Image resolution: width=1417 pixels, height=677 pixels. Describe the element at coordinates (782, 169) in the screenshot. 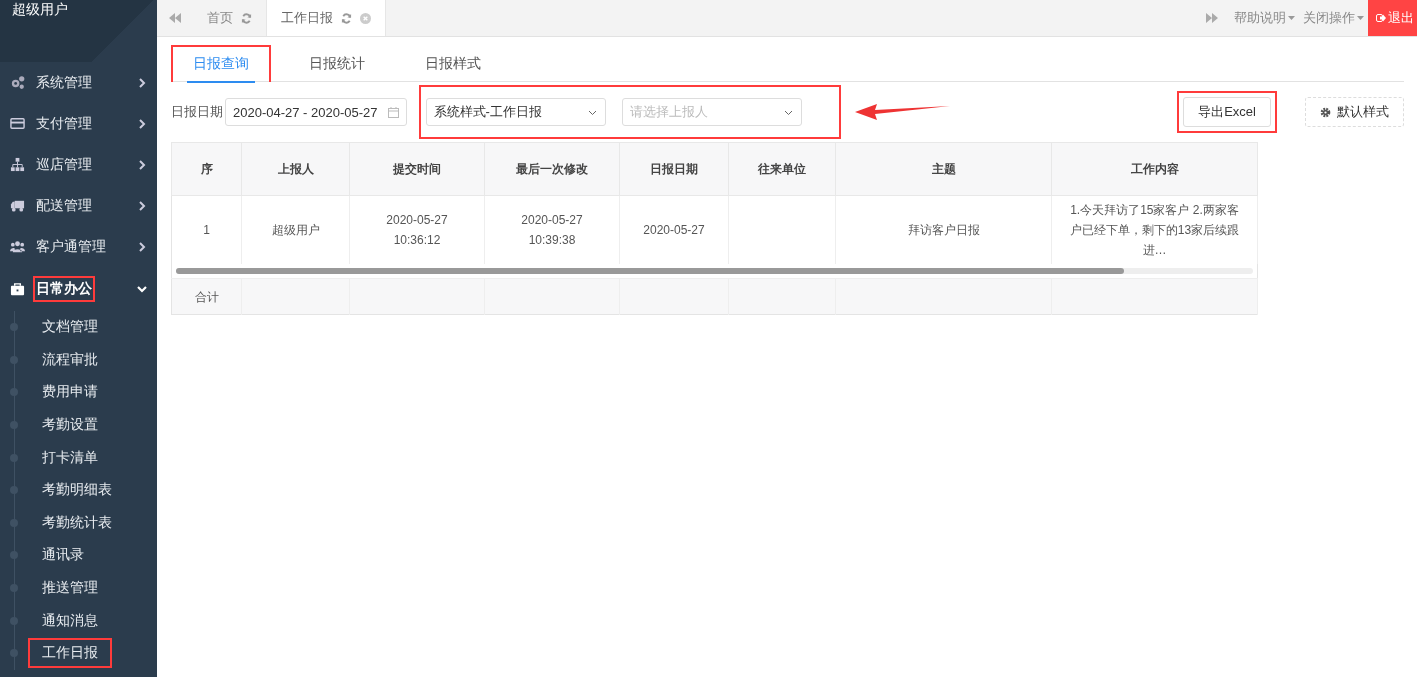

I see `column-header: 往来单位` at that location.